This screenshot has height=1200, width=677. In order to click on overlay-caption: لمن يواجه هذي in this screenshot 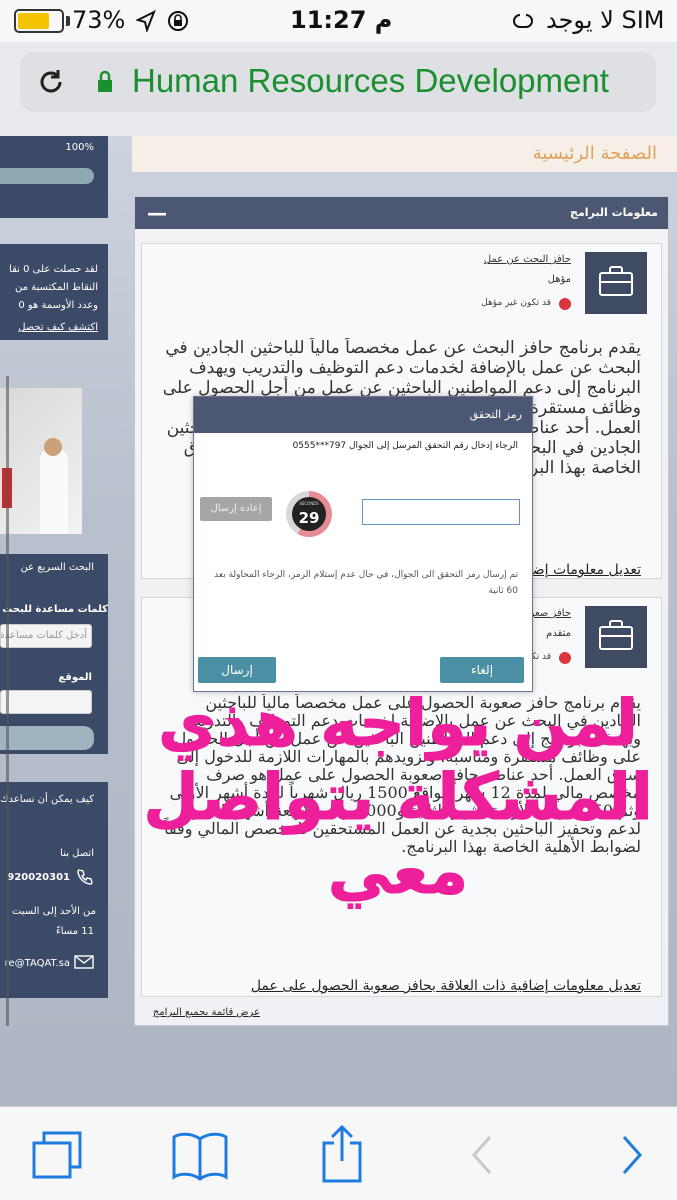, I will do `click(398, 724)`.